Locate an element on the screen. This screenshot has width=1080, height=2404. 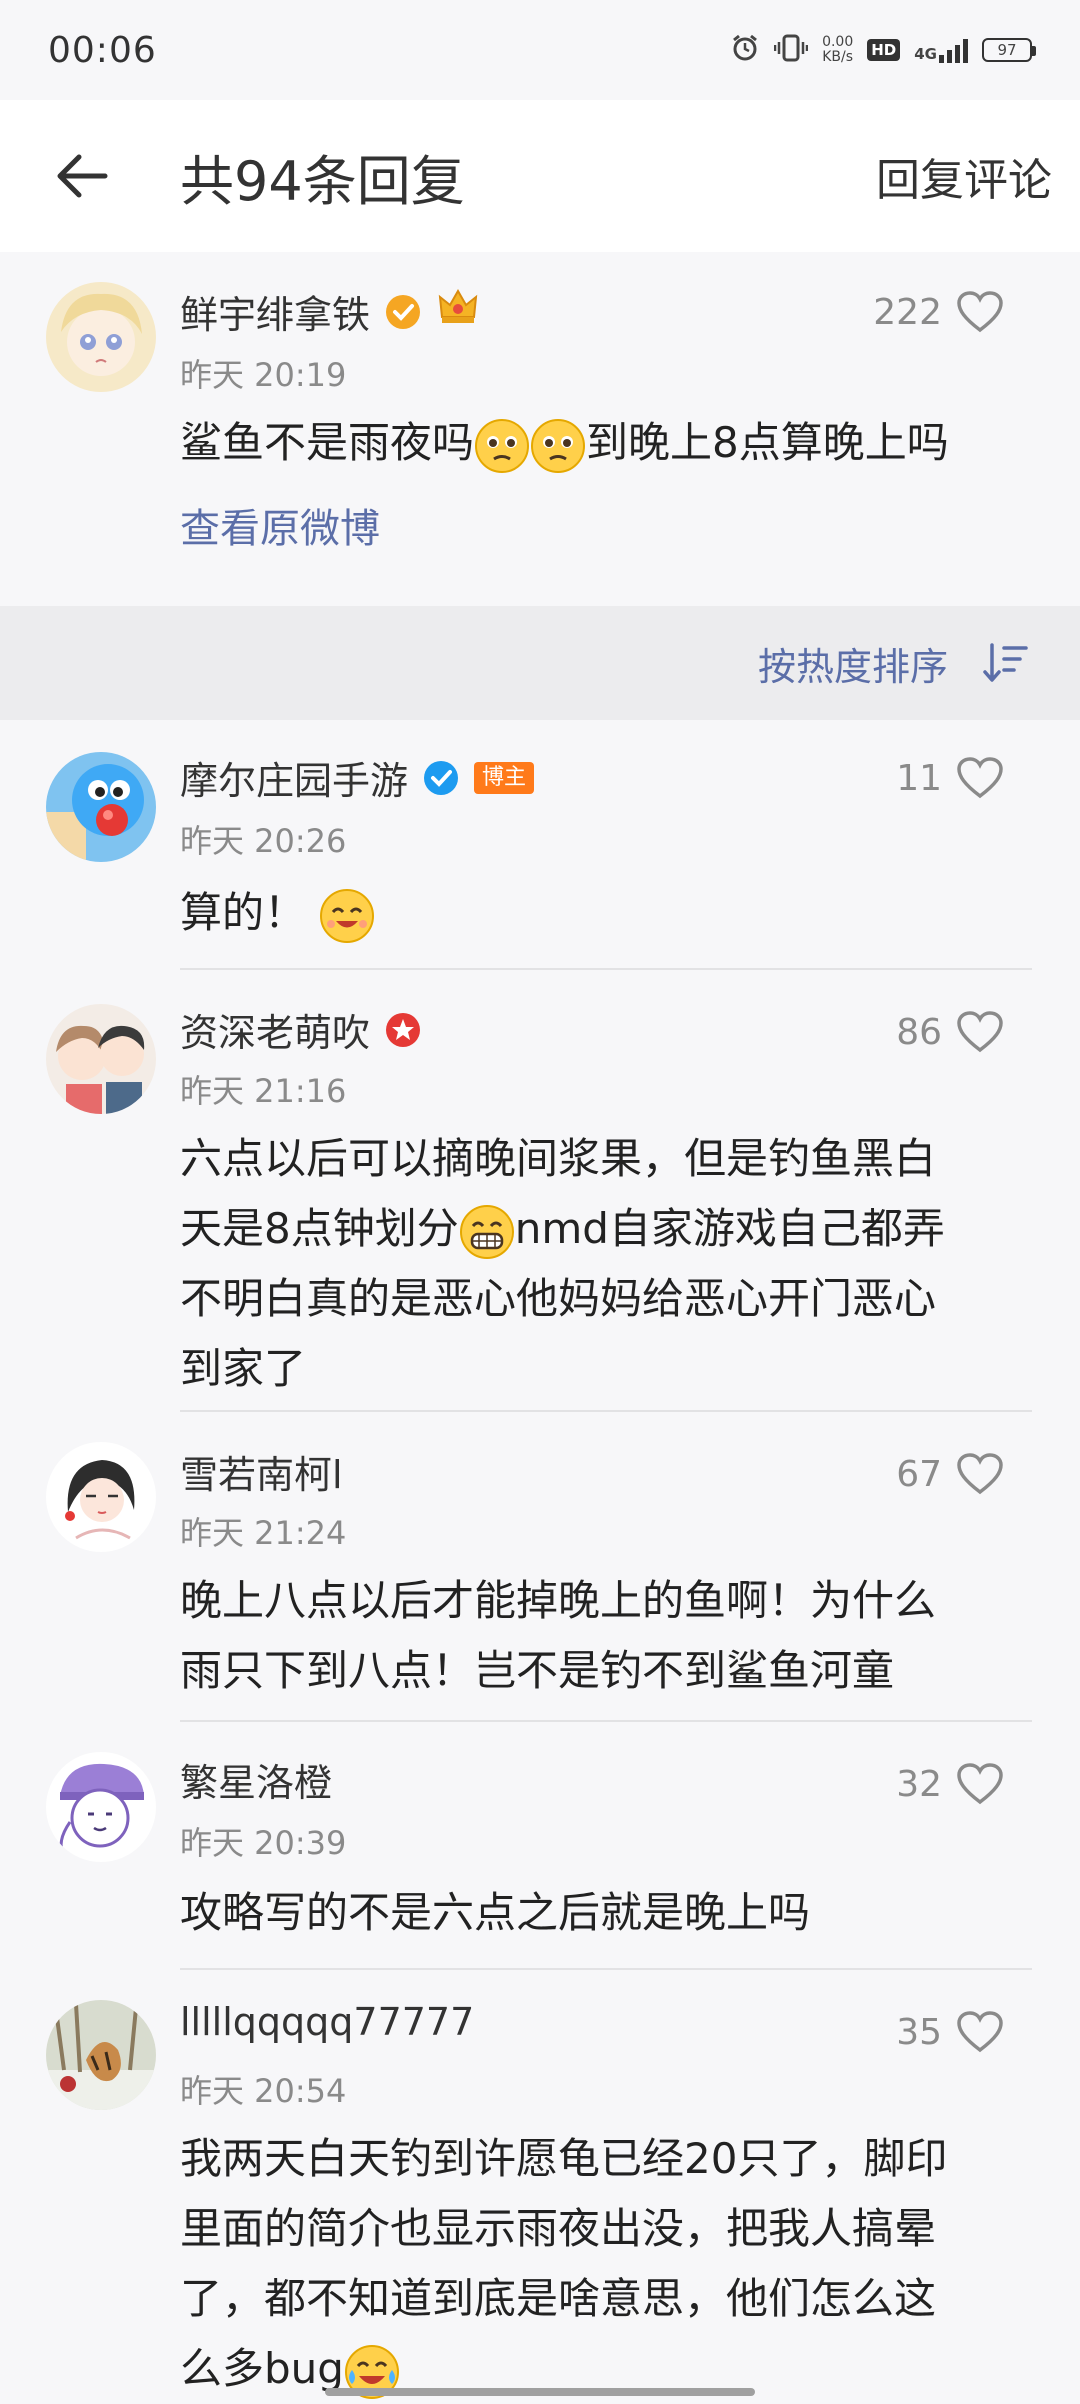
like-button: 67 is located at coordinates (950, 1474).